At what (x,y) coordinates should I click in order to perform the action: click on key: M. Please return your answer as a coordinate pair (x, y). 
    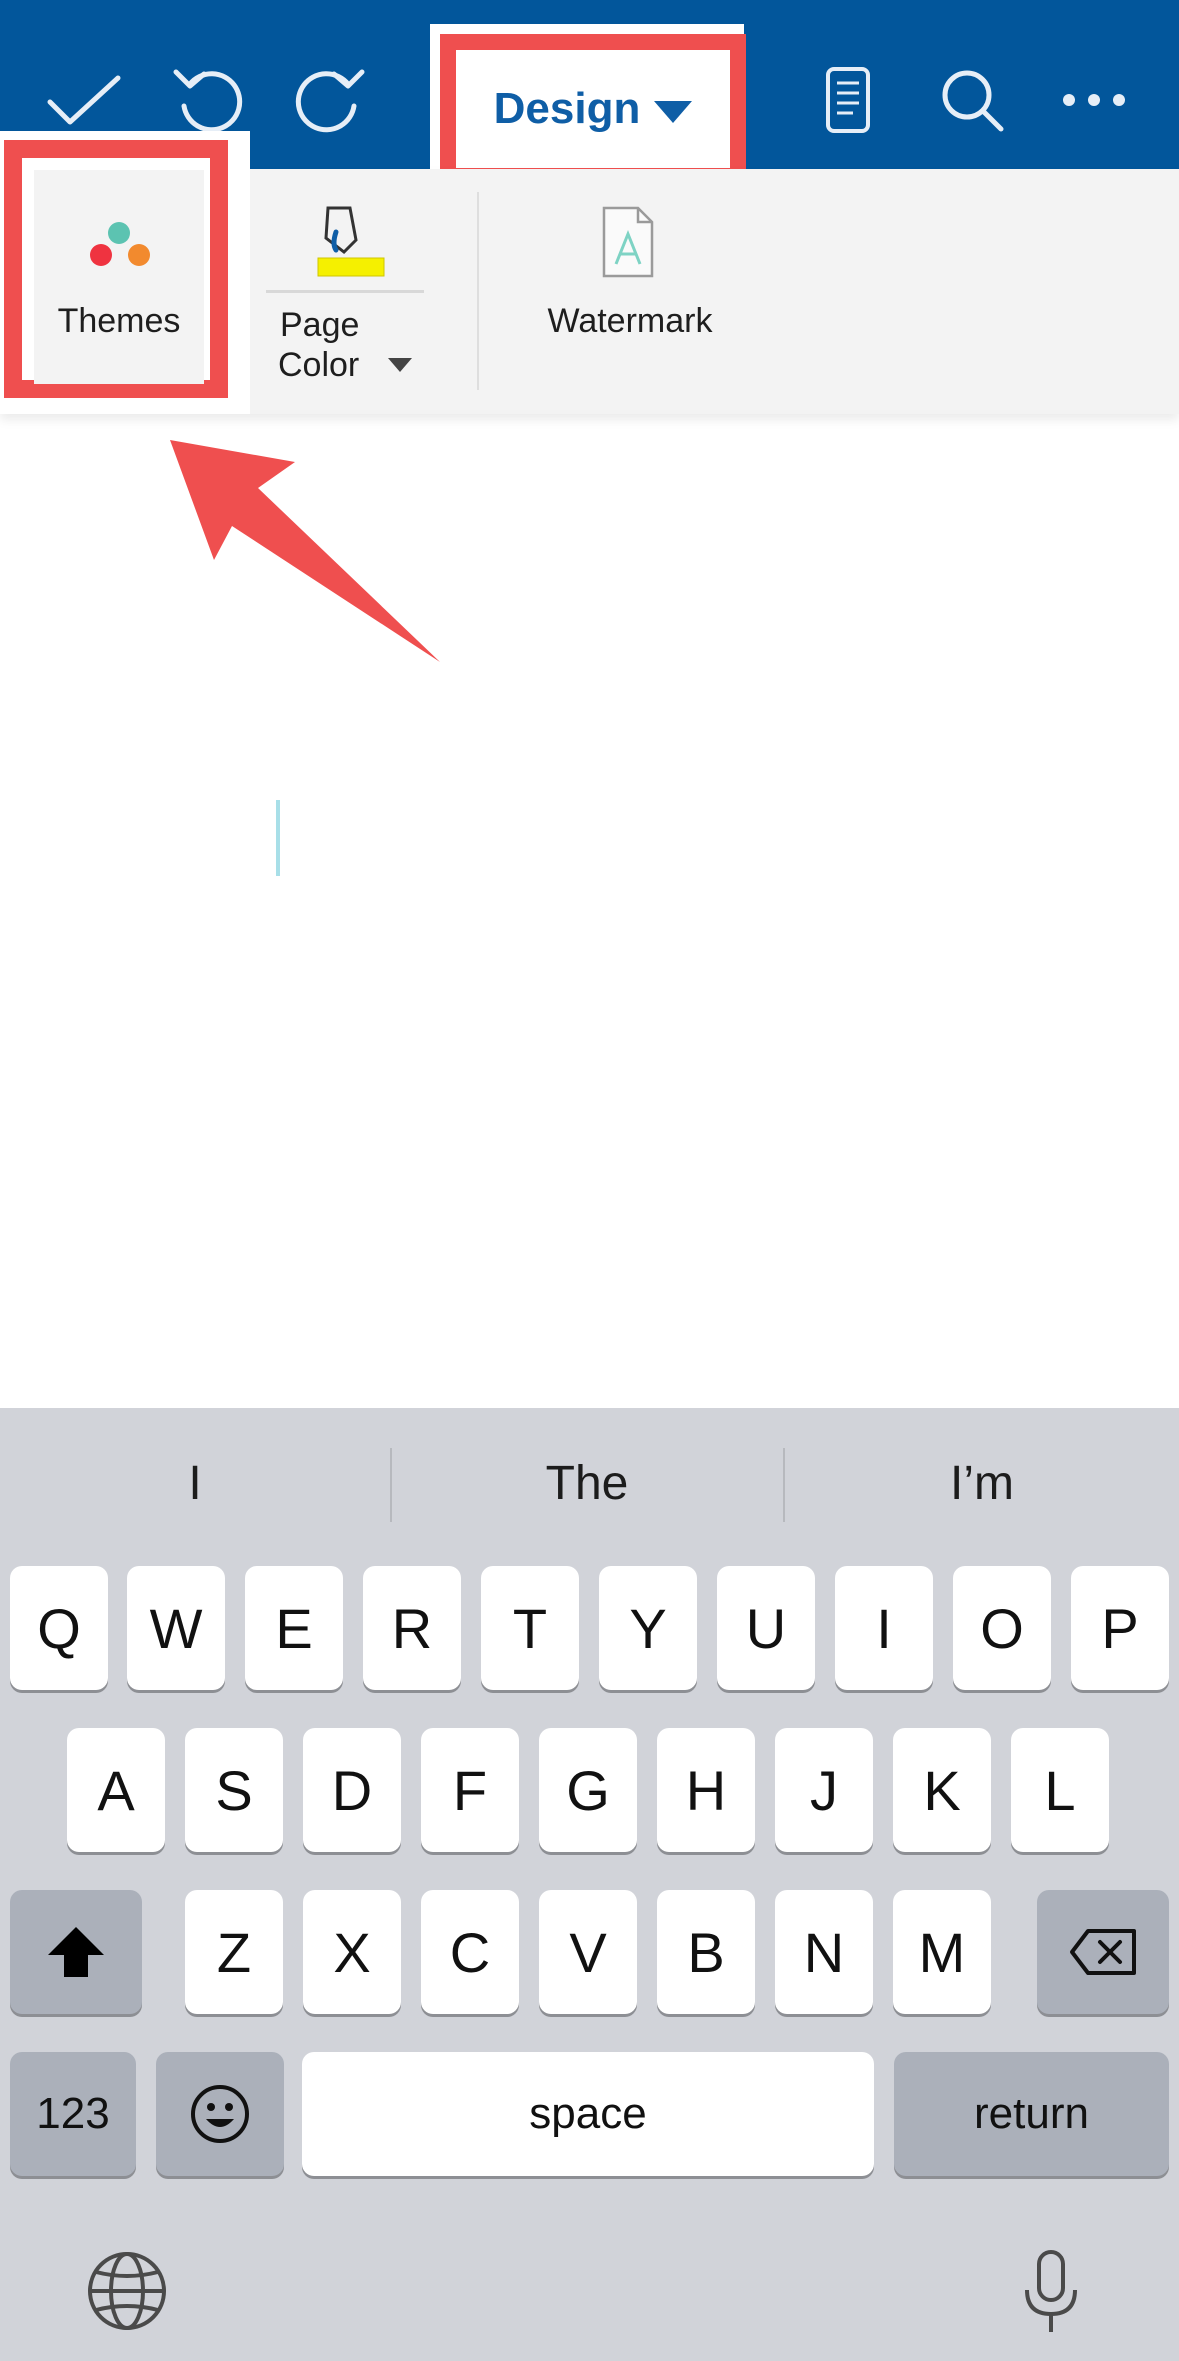
    Looking at the image, I should click on (942, 1952).